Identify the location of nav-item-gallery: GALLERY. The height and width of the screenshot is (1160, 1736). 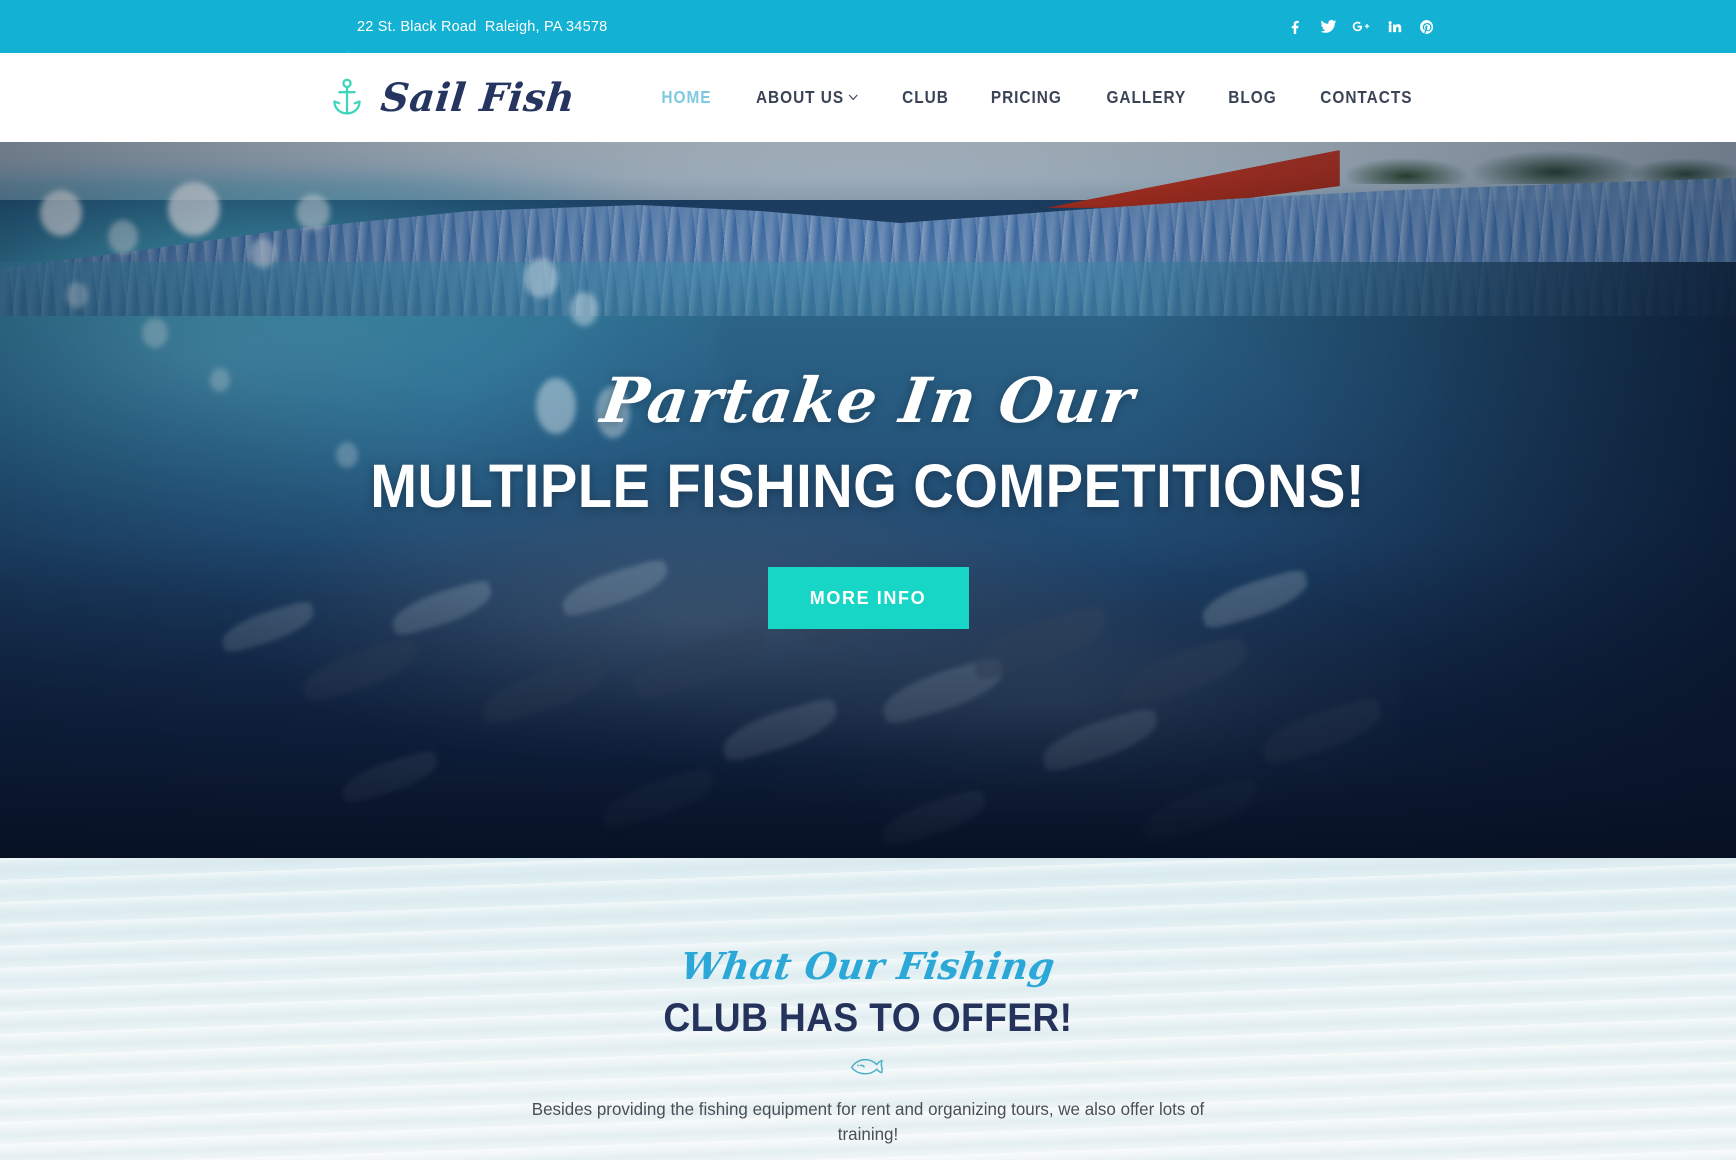
(1146, 97).